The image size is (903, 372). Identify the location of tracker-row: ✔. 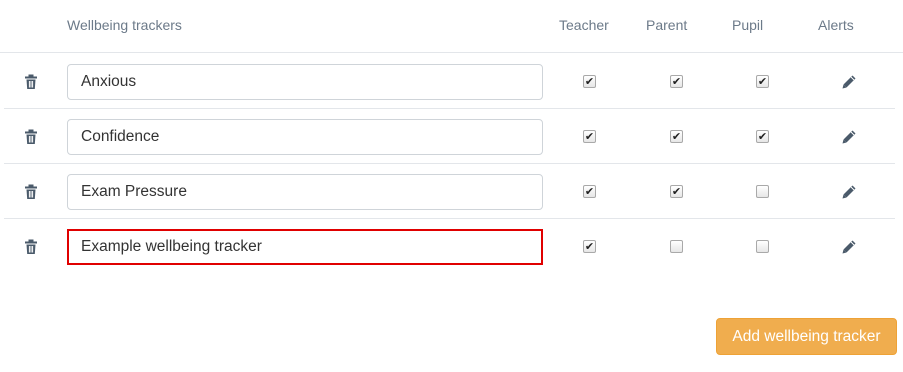
(449, 246).